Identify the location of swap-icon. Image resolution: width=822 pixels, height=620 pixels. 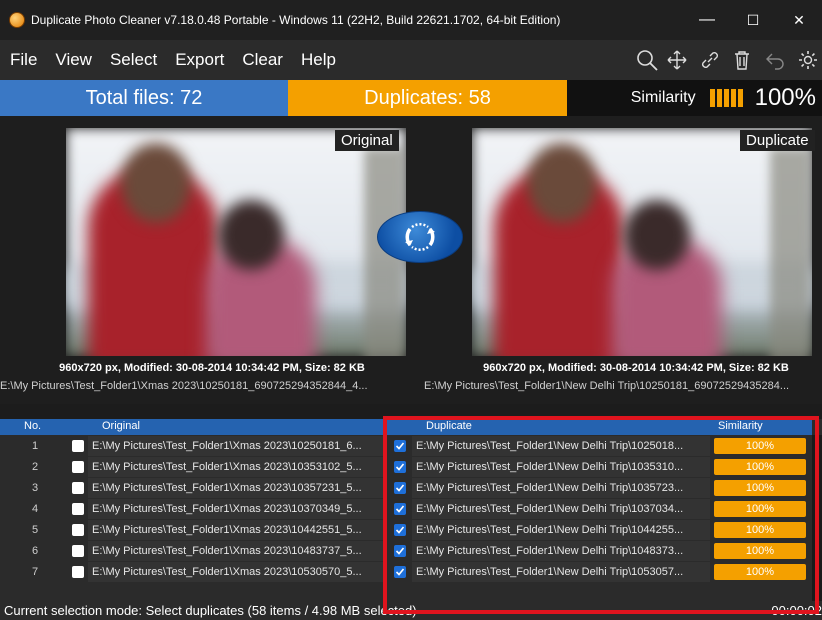
(420, 237).